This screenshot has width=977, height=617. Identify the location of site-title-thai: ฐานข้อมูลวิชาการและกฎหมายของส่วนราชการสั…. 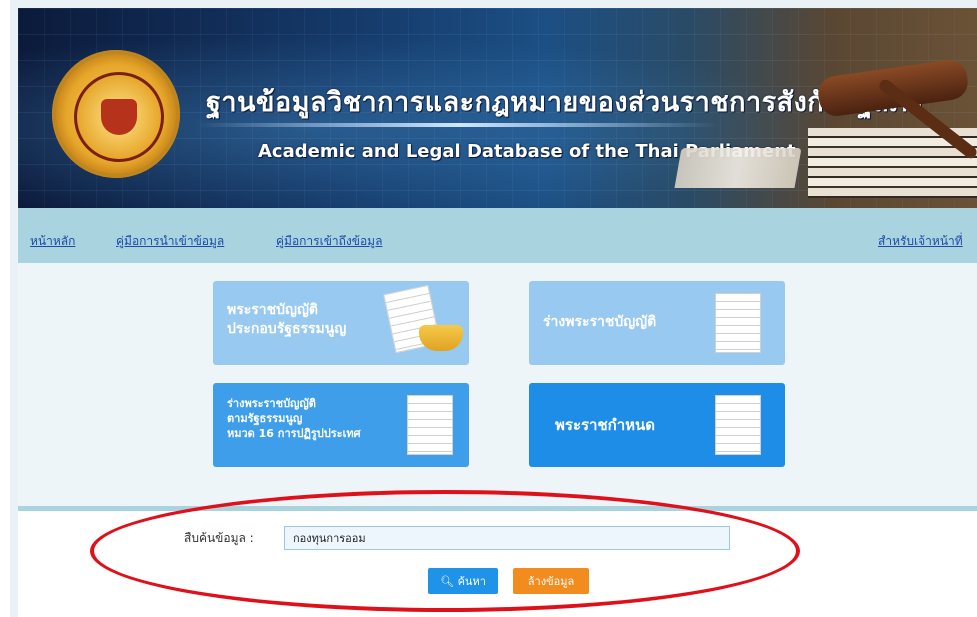
(565, 102).